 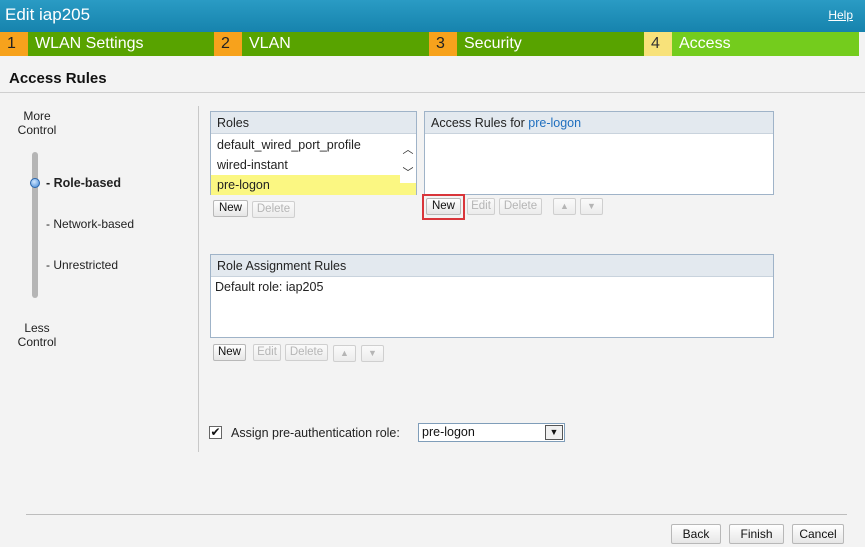 I want to click on step-wlan-settings: 1 WLAN Settings, so click(x=107, y=44).